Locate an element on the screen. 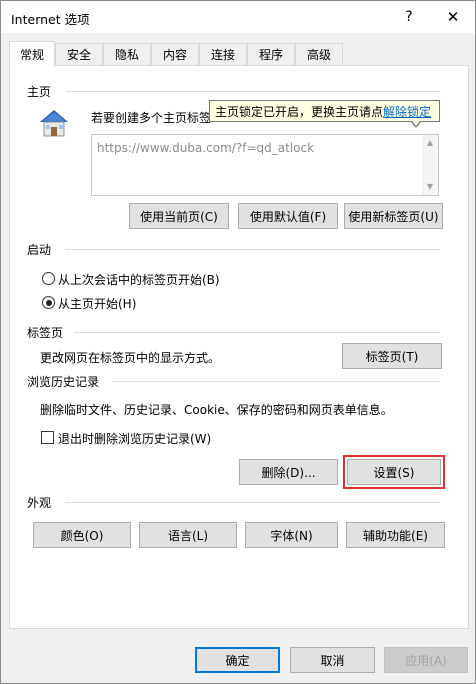 Image resolution: width=476 pixels, height=684 pixels. fonts-button: 字体(N) is located at coordinates (291, 535).